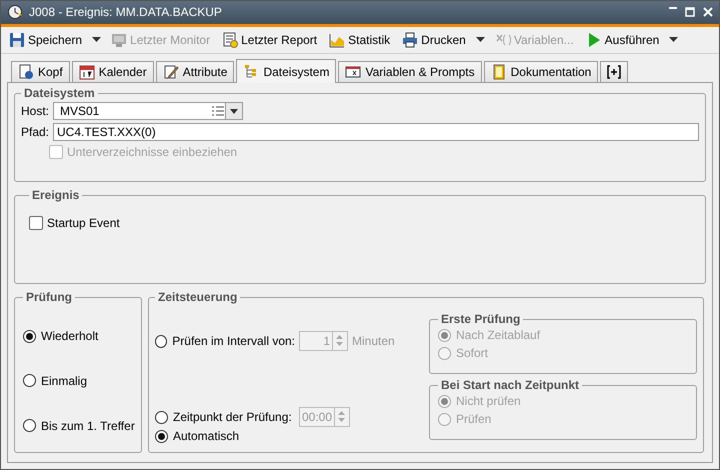  I want to click on radio-label: Nach Zeitablauf, so click(498, 335).